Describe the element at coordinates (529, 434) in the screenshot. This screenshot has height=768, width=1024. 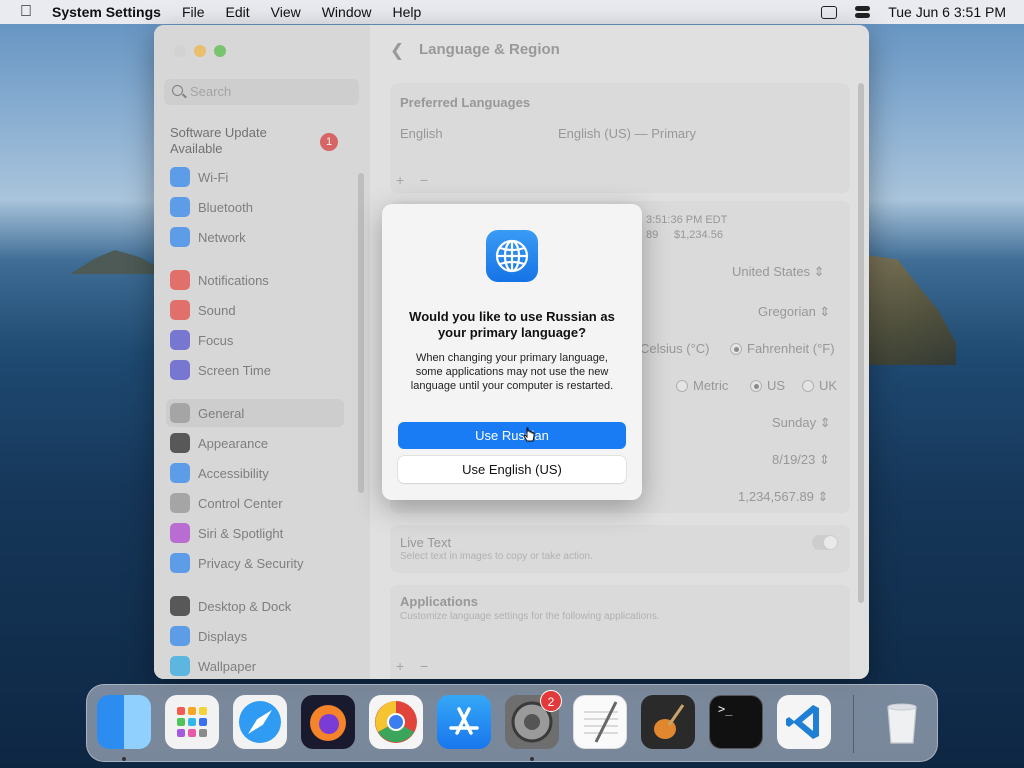
I see `mouse-cursor-icon` at that location.